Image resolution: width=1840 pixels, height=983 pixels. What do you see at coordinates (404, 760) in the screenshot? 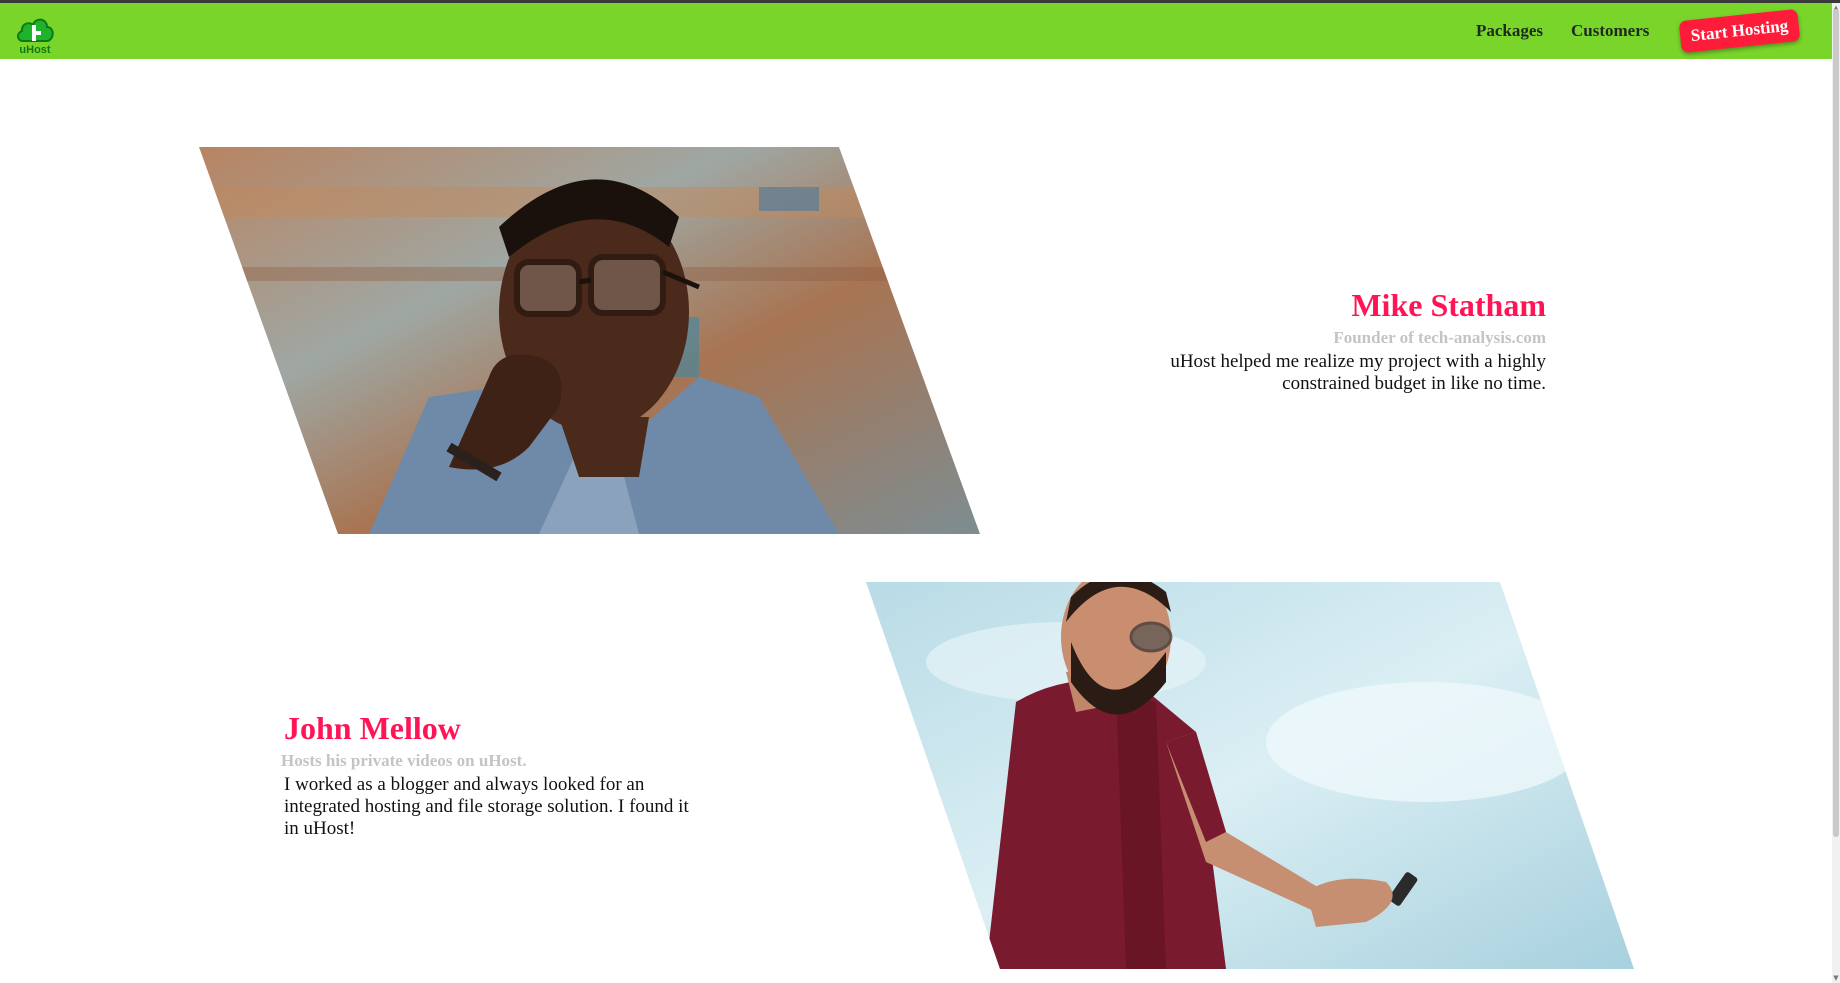
I see `testimonial-role: Hosts his private videos on uHost.` at bounding box center [404, 760].